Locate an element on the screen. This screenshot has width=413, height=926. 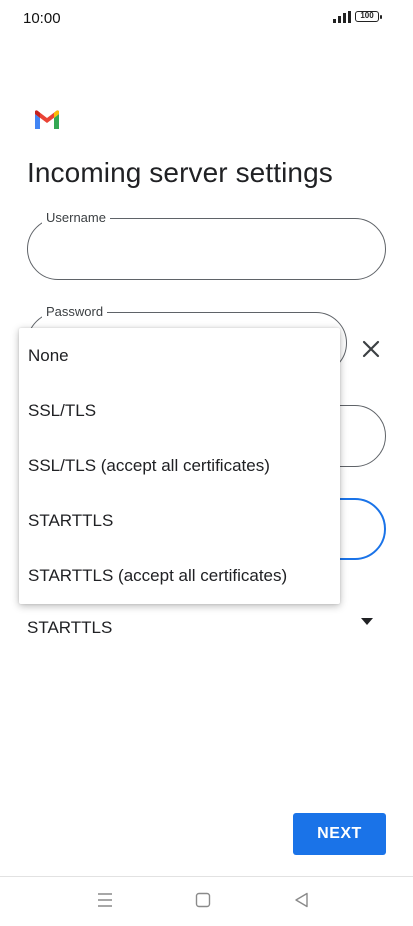
menu-icon is located at coordinates (105, 900).